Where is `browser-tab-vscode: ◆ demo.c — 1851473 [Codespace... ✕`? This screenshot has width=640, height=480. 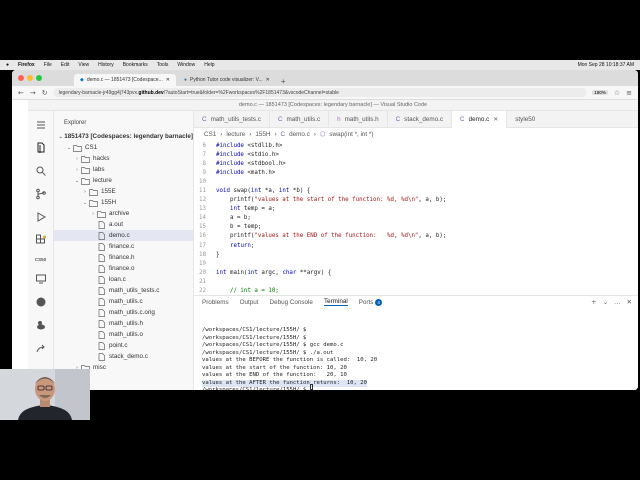 browser-tab-vscode: ◆ demo.c — 1851473 [Codespace... ✕ is located at coordinates (125, 80).